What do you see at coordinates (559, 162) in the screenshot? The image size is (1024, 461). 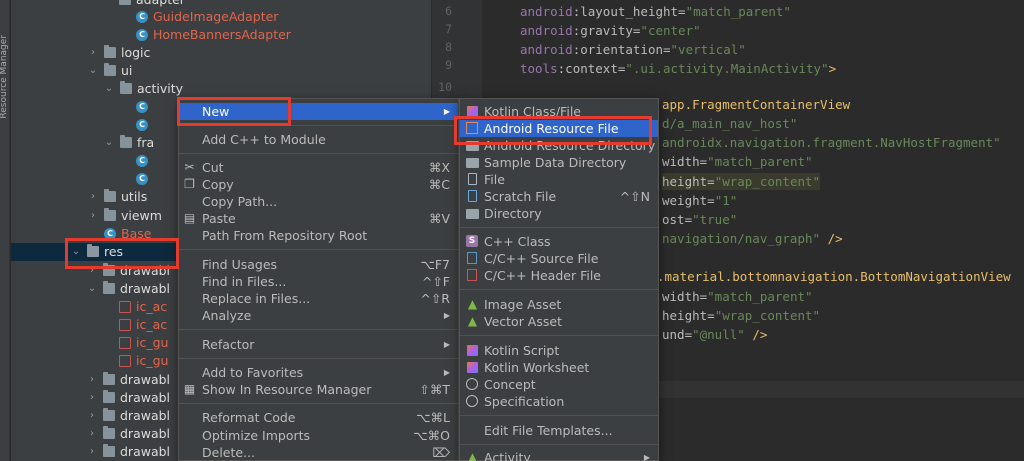 I see `submenu-item-sample-data-directory: Sample Data Directory` at bounding box center [559, 162].